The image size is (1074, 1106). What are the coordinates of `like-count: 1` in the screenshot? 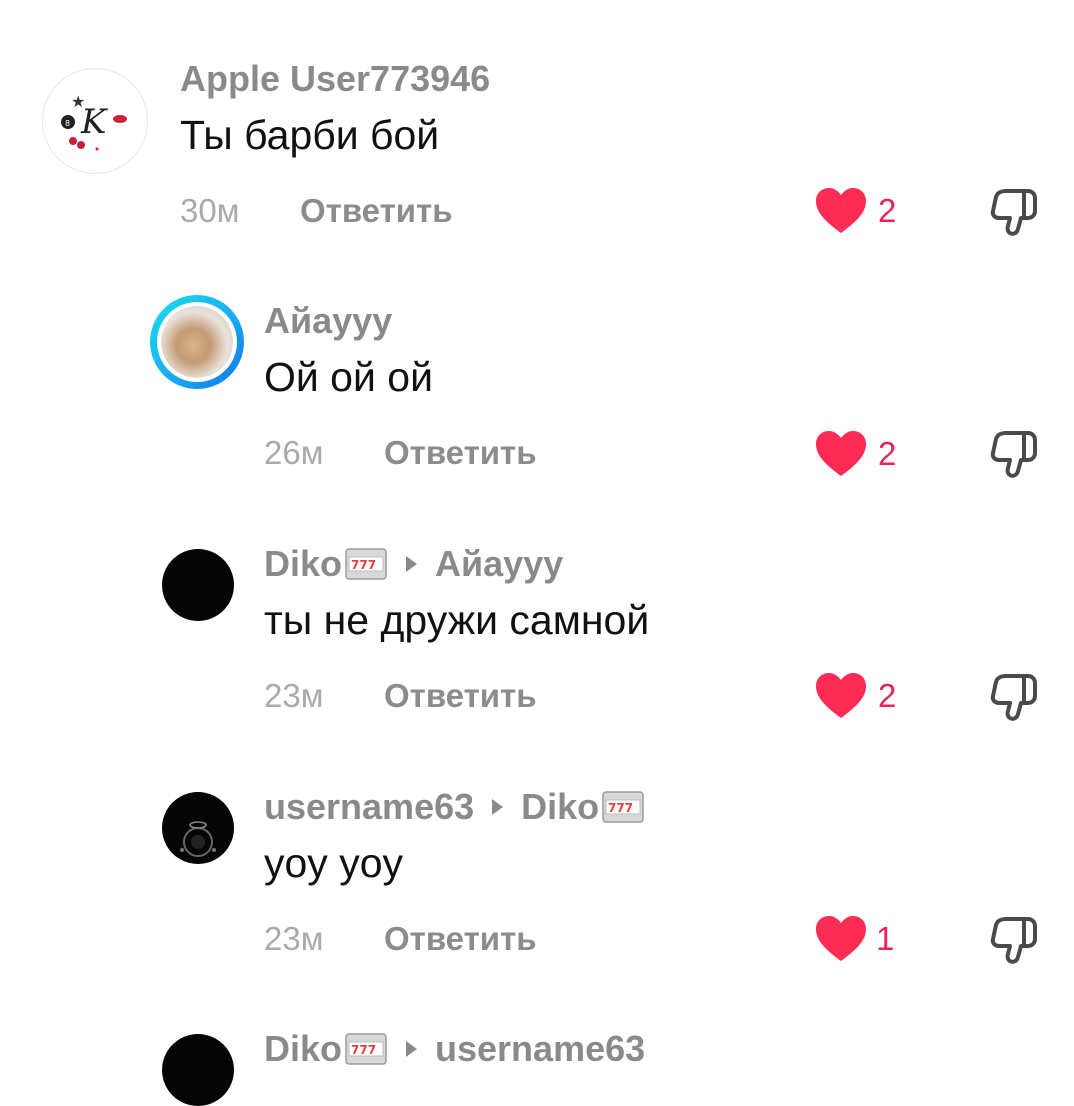 It's located at (885, 938).